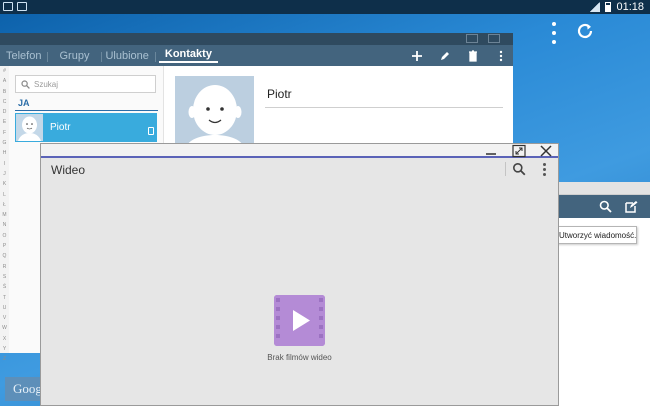 This screenshot has height=406, width=650. What do you see at coordinates (279, 94) in the screenshot?
I see `contact-detail-name: Piotr` at bounding box center [279, 94].